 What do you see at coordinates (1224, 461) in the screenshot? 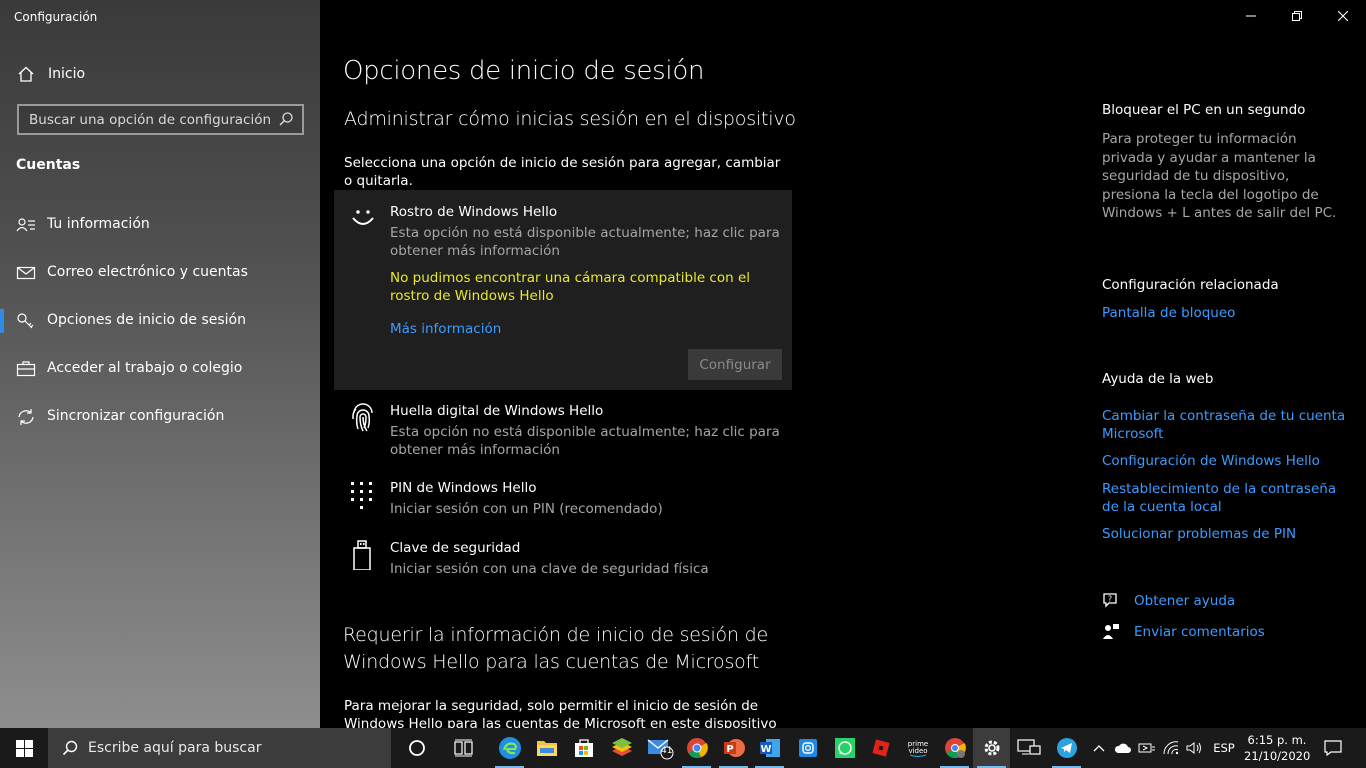
I see `windows-hello-config-link: Configuración de Windows Hello` at bounding box center [1224, 461].